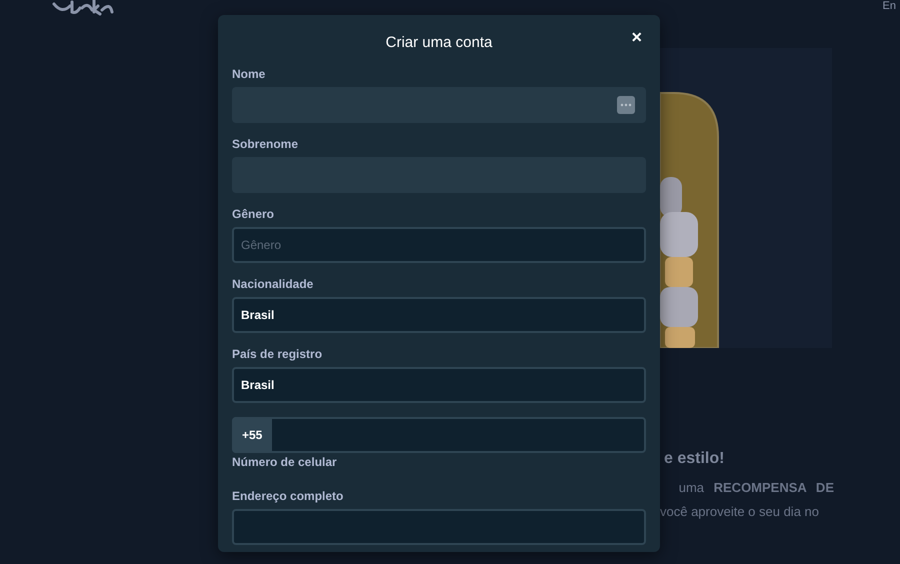  I want to click on address-field, so click(439, 527).